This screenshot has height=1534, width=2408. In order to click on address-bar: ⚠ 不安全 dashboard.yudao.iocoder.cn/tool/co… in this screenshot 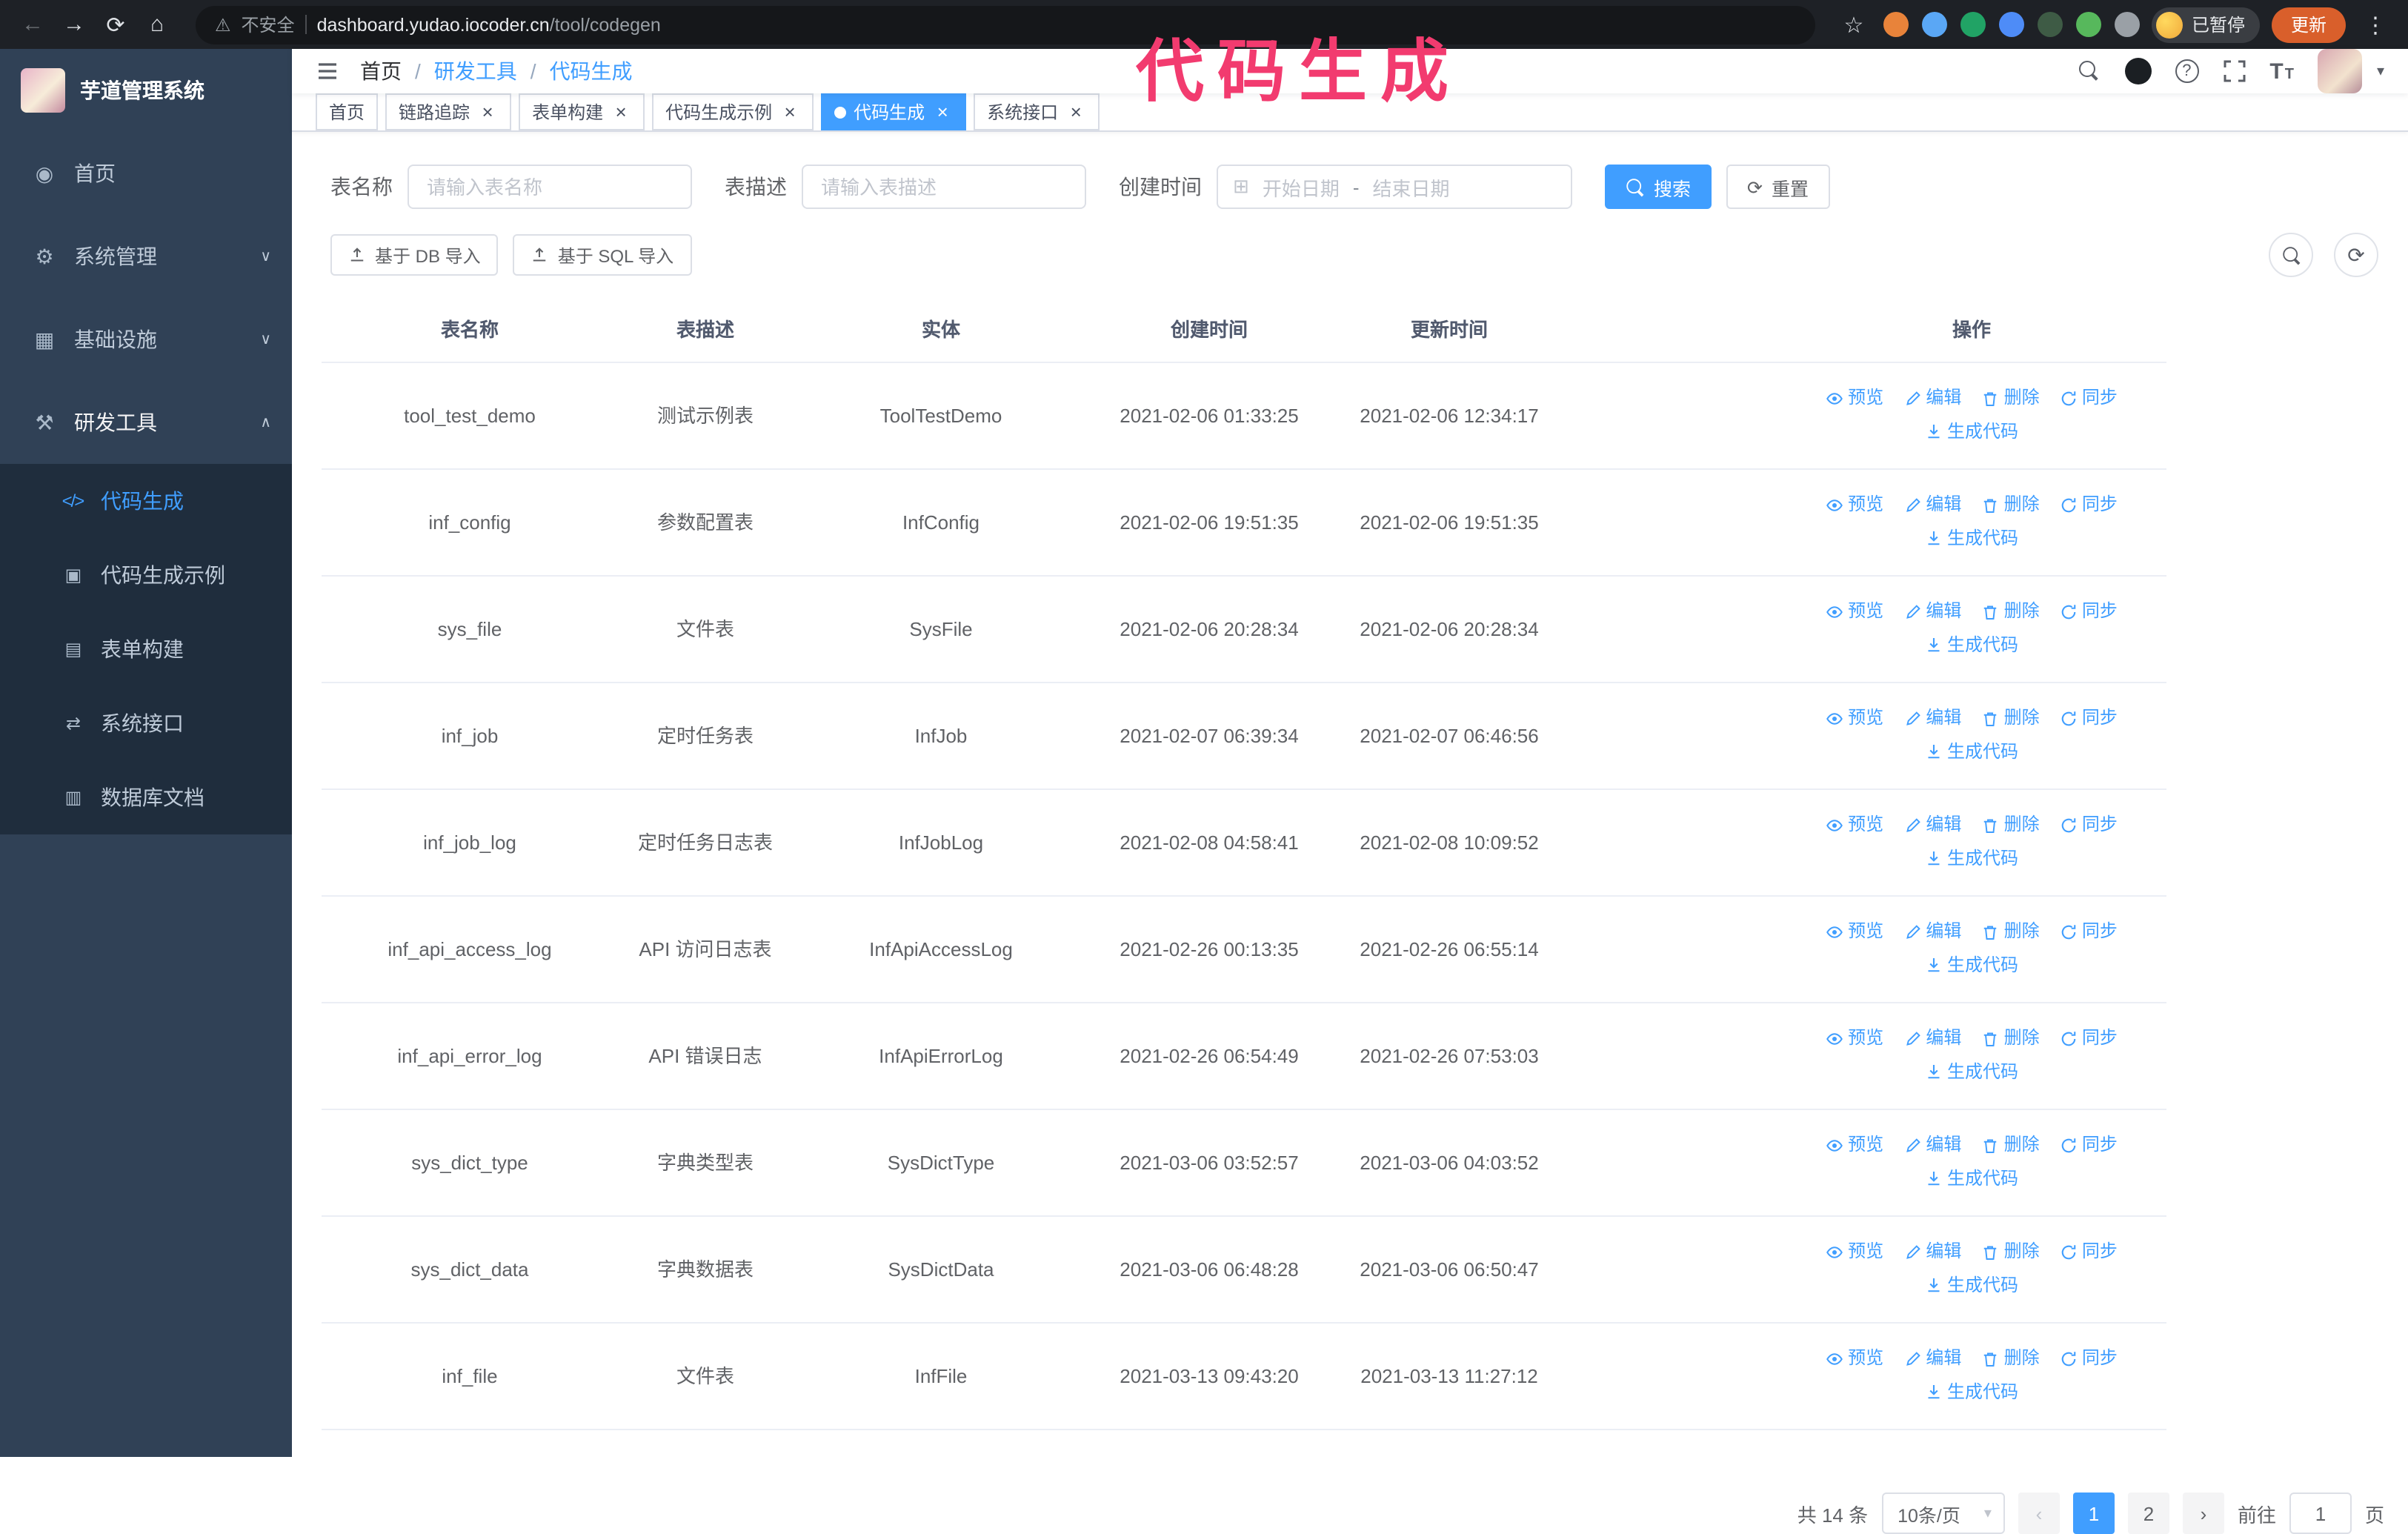, I will do `click(1005, 24)`.